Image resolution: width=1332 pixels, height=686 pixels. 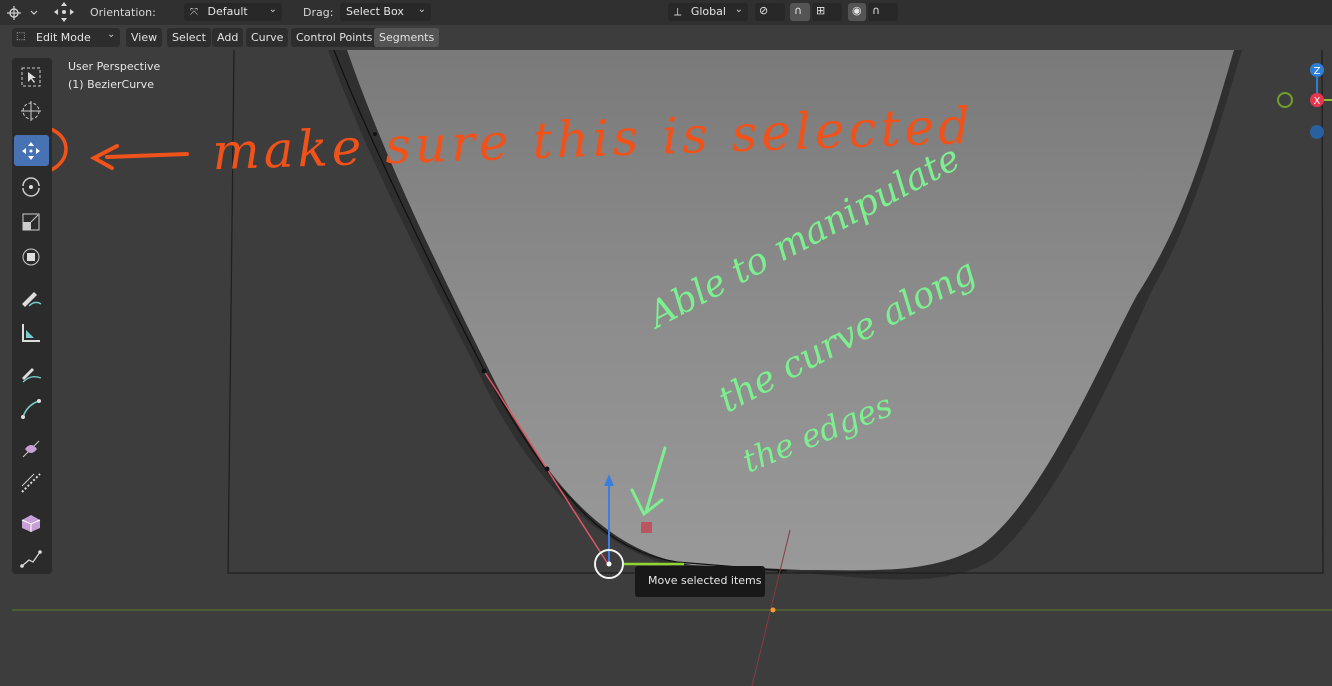 What do you see at coordinates (227, 11) in the screenshot?
I see `orientation-value: Default` at bounding box center [227, 11].